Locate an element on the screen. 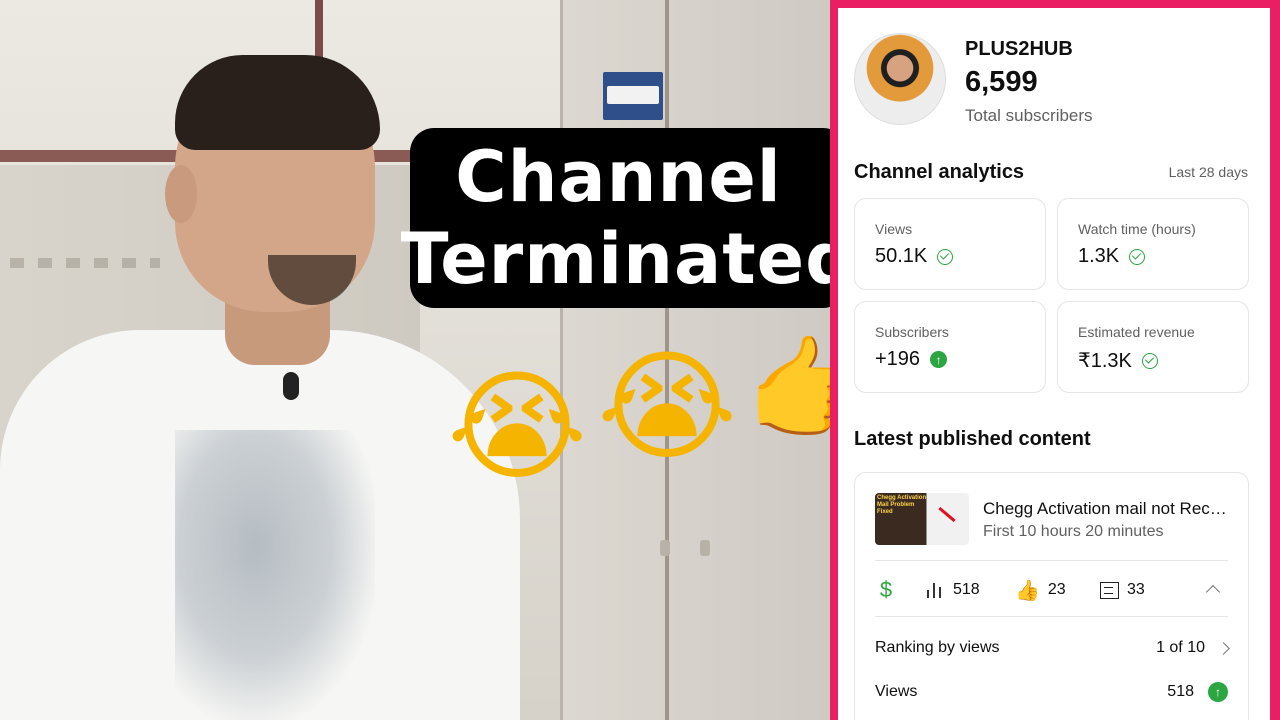 This screenshot has width=1280, height=720. metric-label: Views is located at coordinates (894, 229).